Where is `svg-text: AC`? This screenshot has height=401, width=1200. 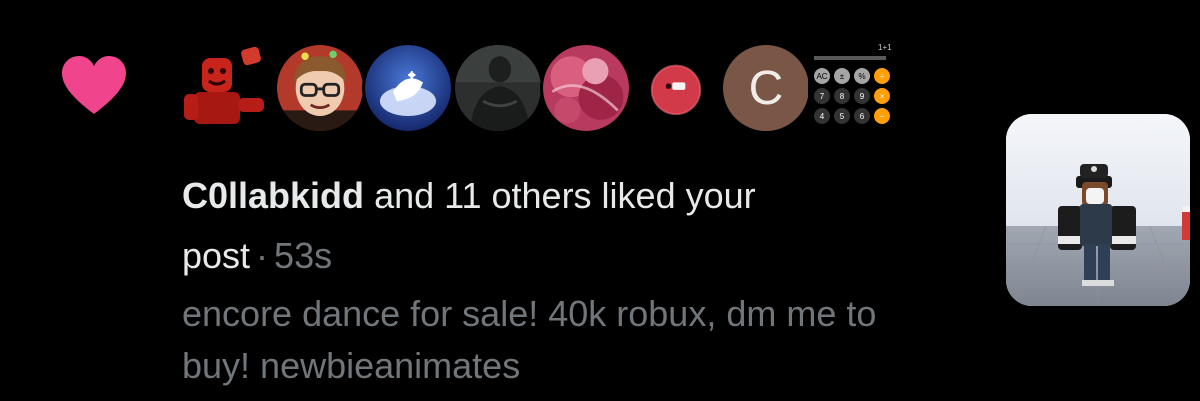 svg-text: AC is located at coordinates (821, 76).